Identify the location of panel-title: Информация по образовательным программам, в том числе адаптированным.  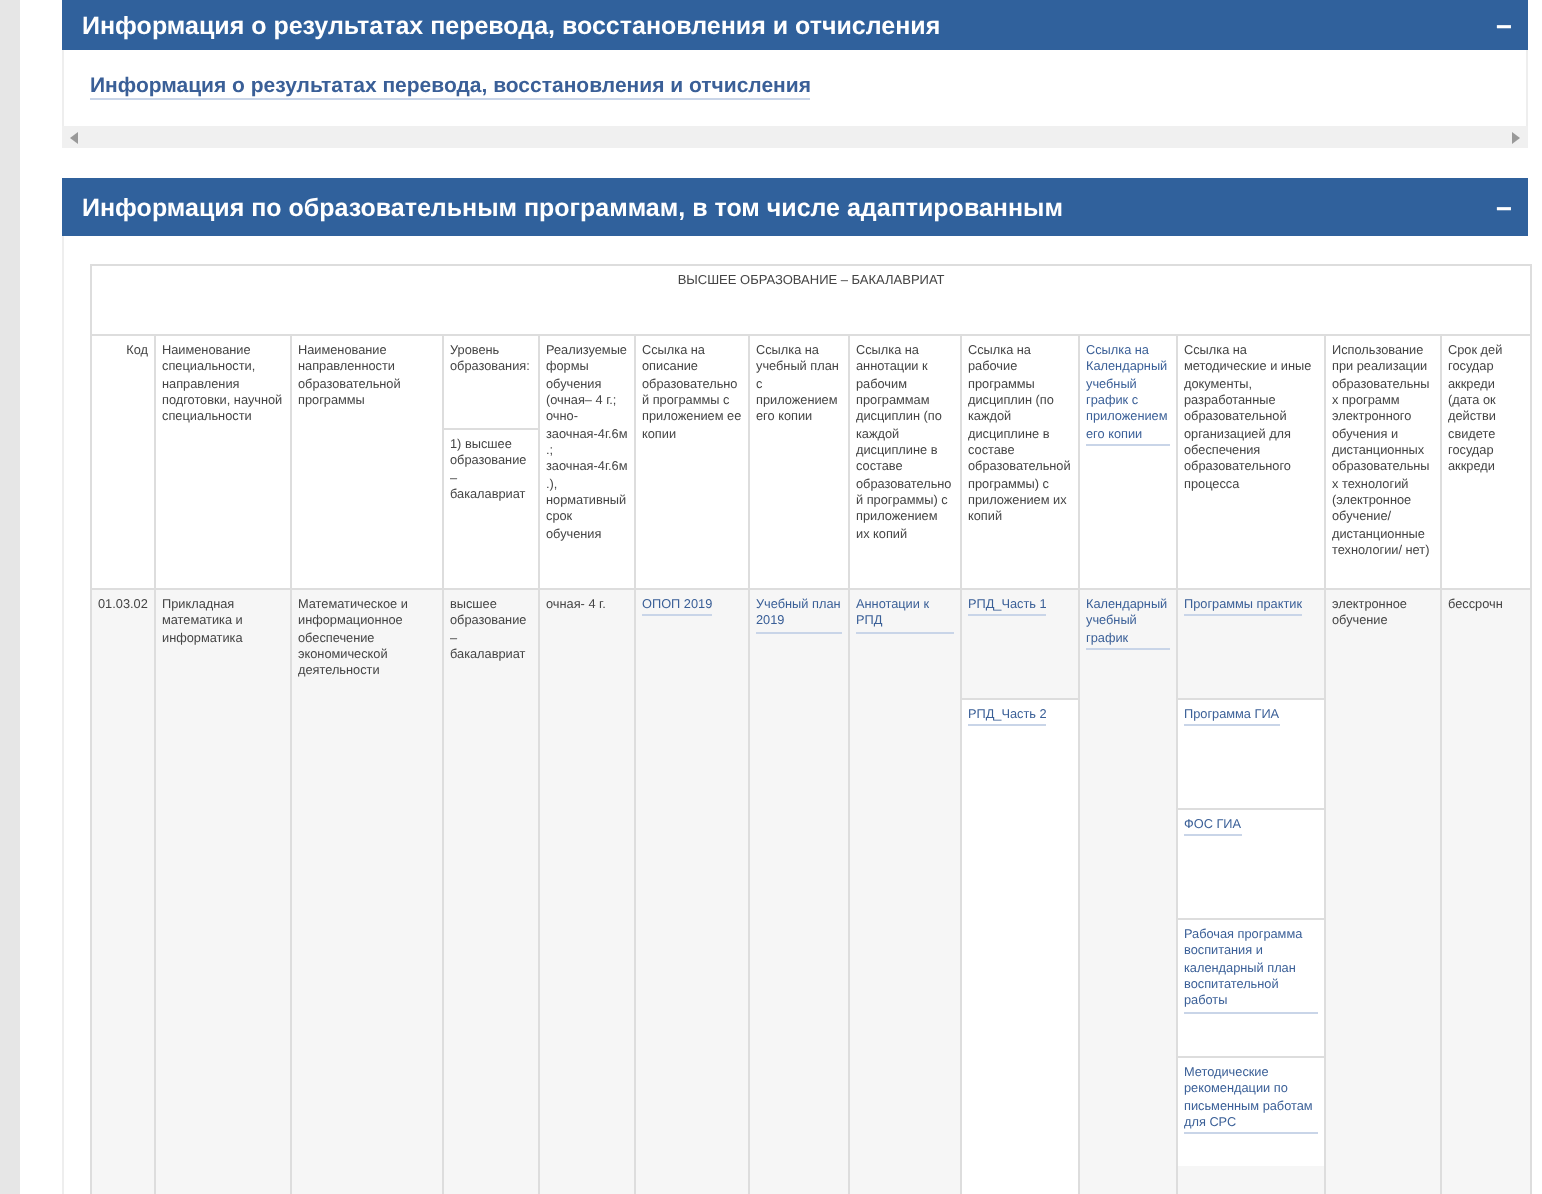
(572, 207).